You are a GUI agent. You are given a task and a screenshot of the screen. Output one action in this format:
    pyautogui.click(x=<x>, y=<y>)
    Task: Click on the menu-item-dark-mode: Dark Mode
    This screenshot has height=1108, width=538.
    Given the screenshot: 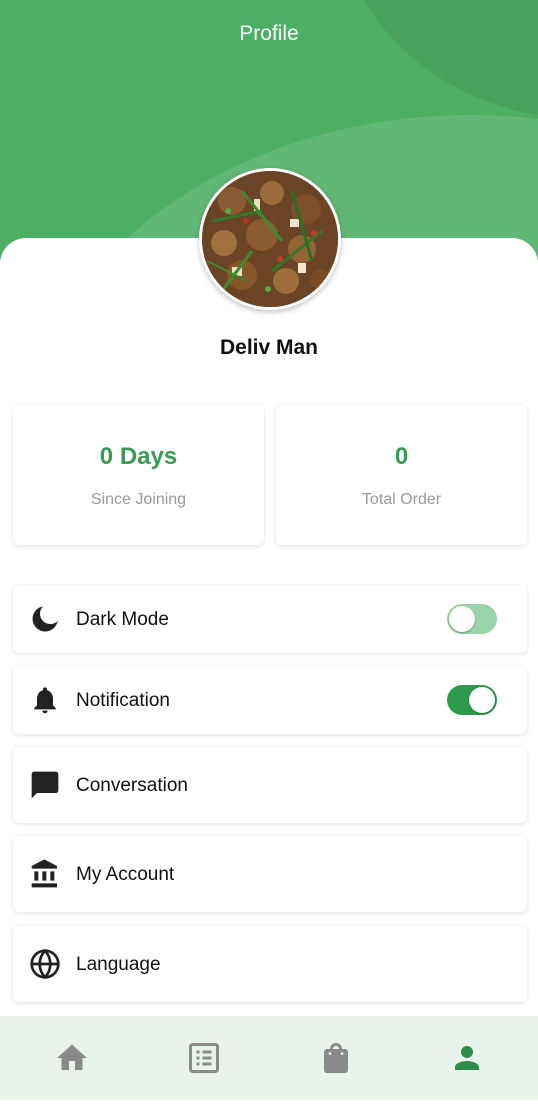 What is the action you would take?
    pyautogui.click(x=270, y=619)
    